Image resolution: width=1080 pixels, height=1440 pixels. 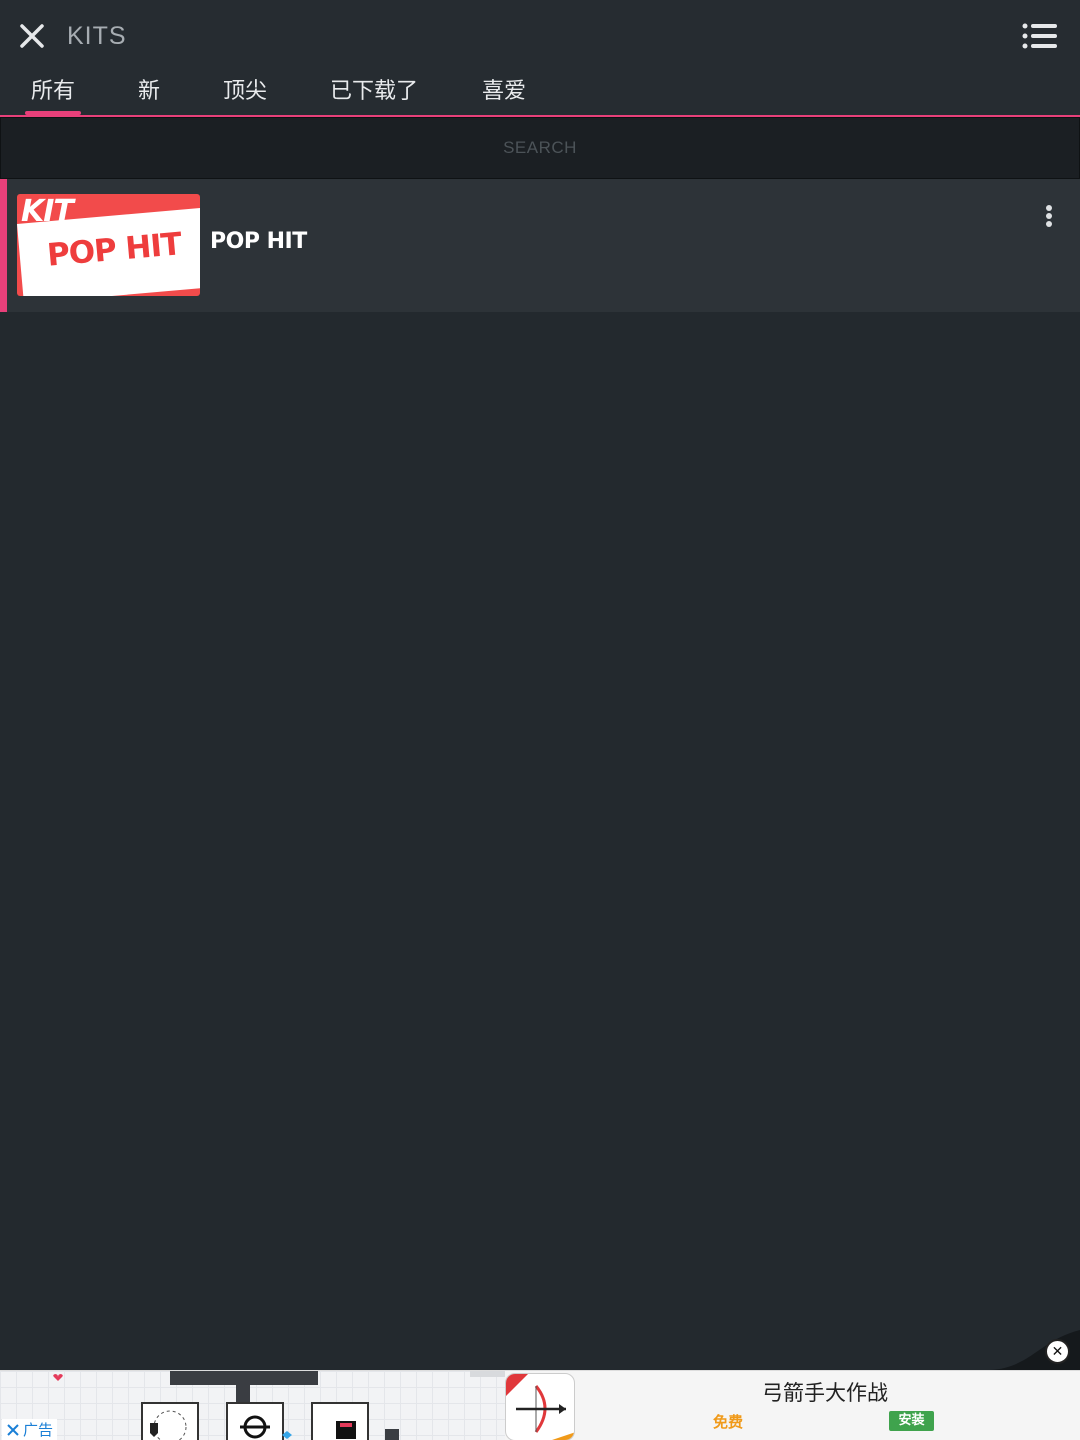 I want to click on tab-all: 所有, so click(x=53, y=93).